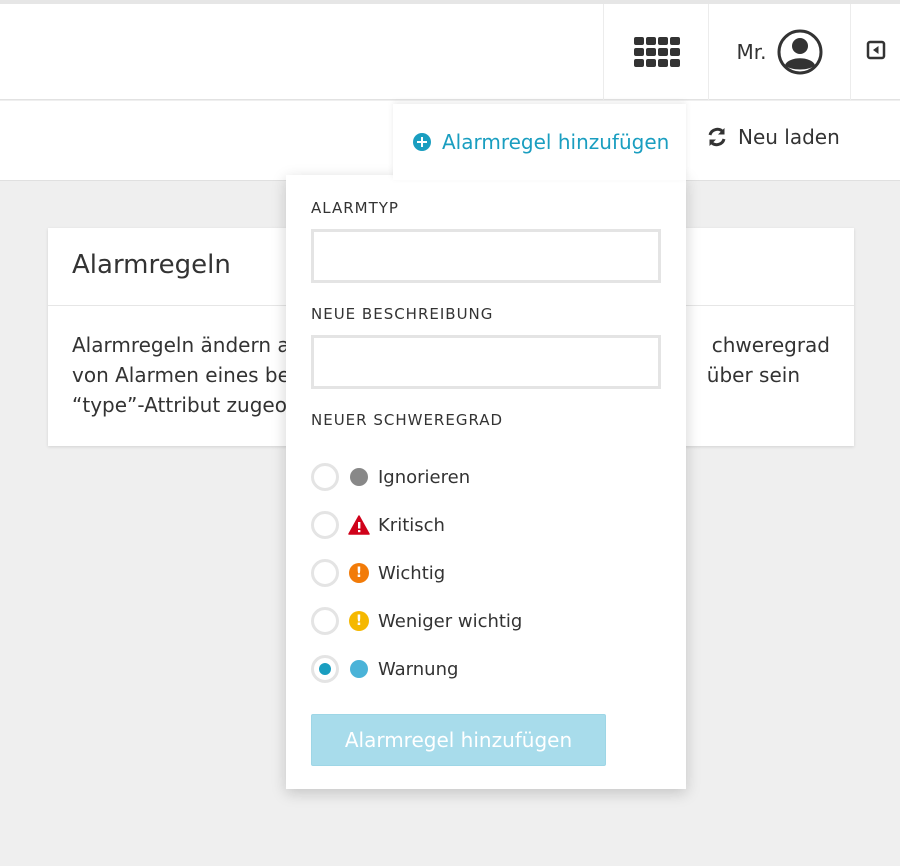  I want to click on severity-option-label: Weniger wichtig, so click(450, 621).